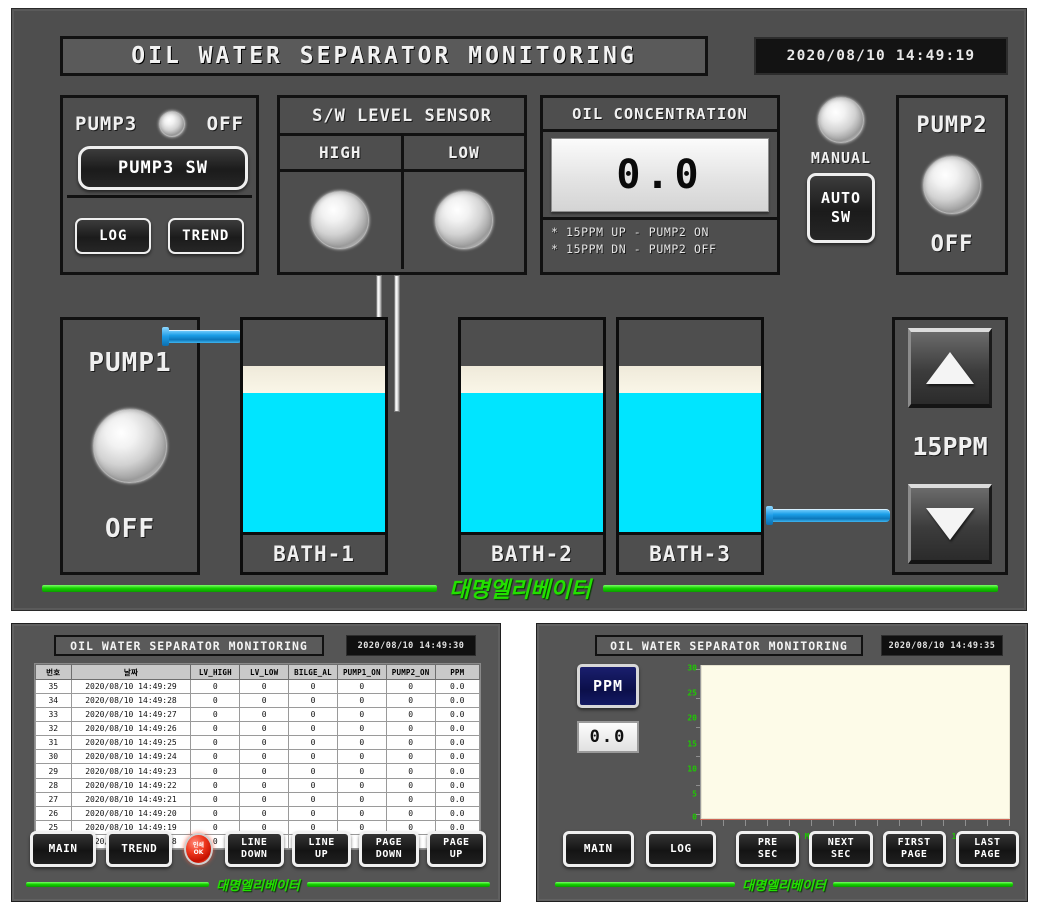 The height and width of the screenshot is (910, 1039). I want to click on oil-concentration-value: 0.0, so click(660, 175).